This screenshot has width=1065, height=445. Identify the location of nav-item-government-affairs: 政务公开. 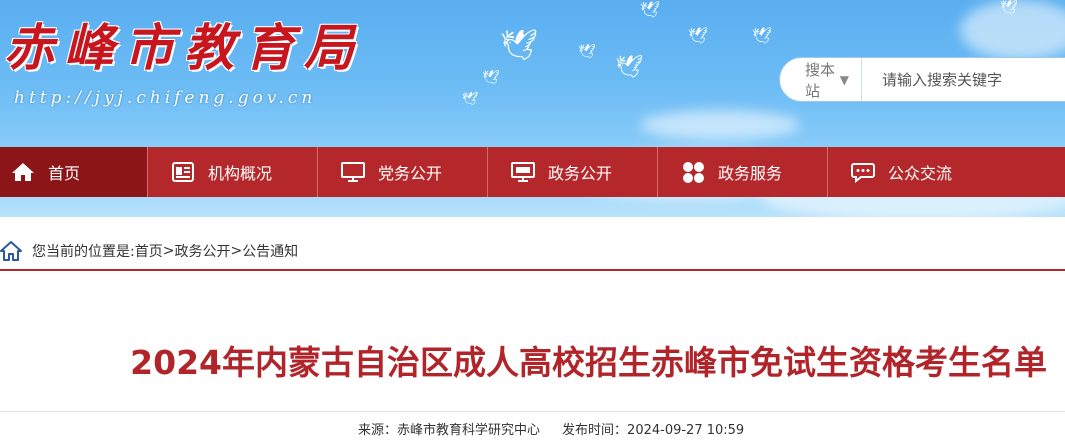
(573, 172).